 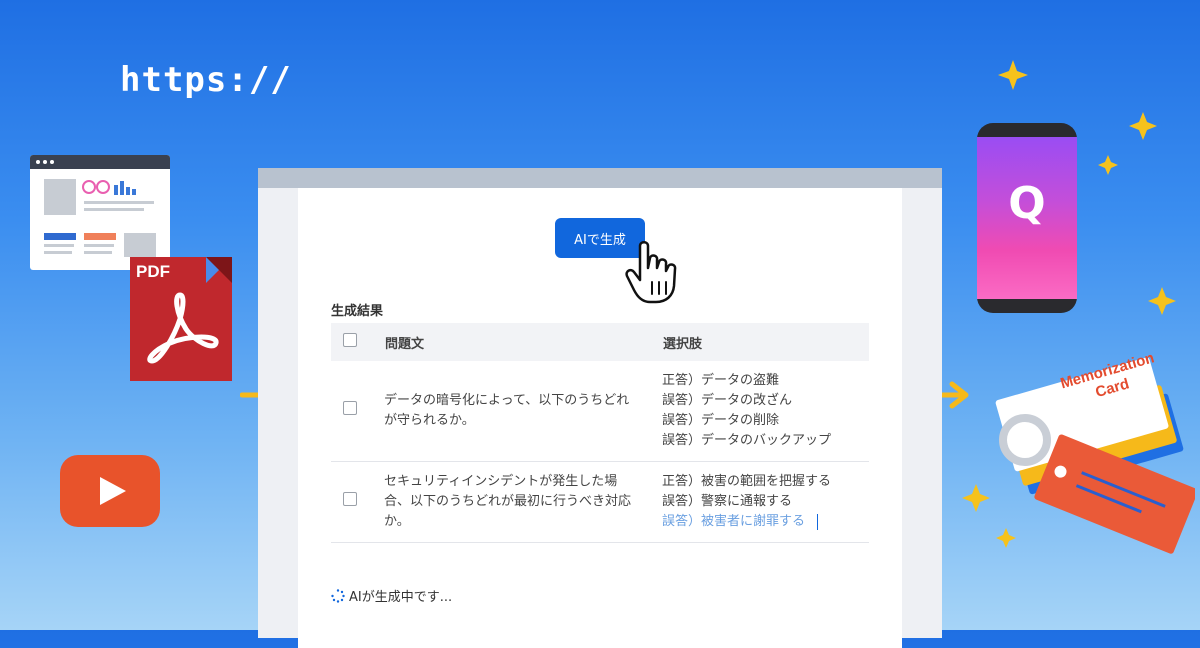 I want to click on table-header-row: 問題文 選択肢, so click(x=600, y=342).